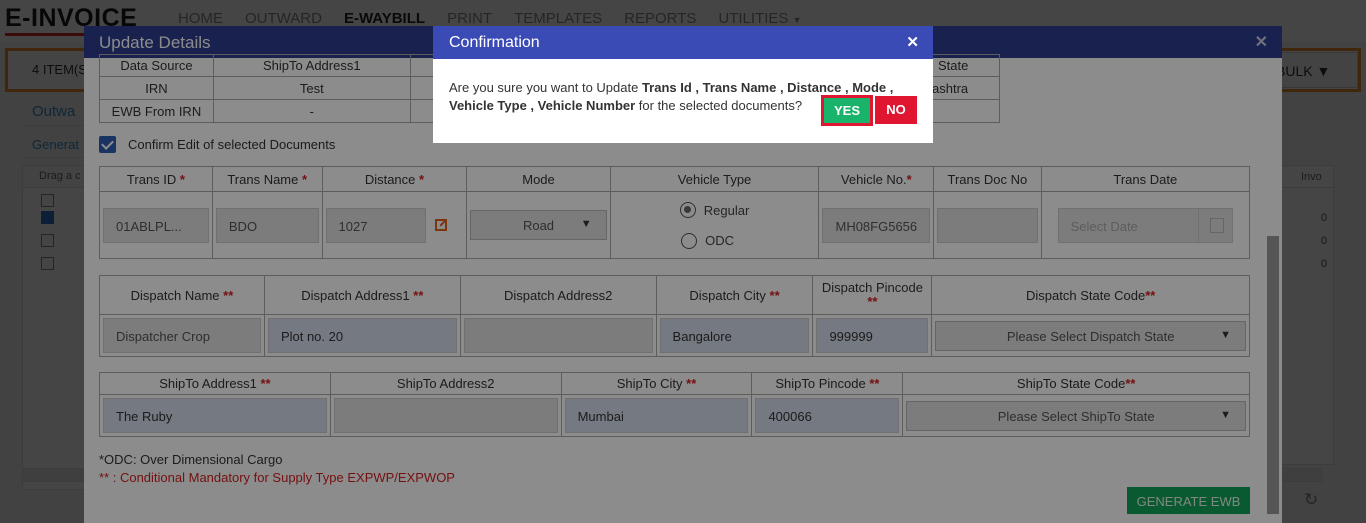 Image resolution: width=1366 pixels, height=523 pixels. What do you see at coordinates (683, 42) in the screenshot?
I see `confirmation-header: Confirmation ✕` at bounding box center [683, 42].